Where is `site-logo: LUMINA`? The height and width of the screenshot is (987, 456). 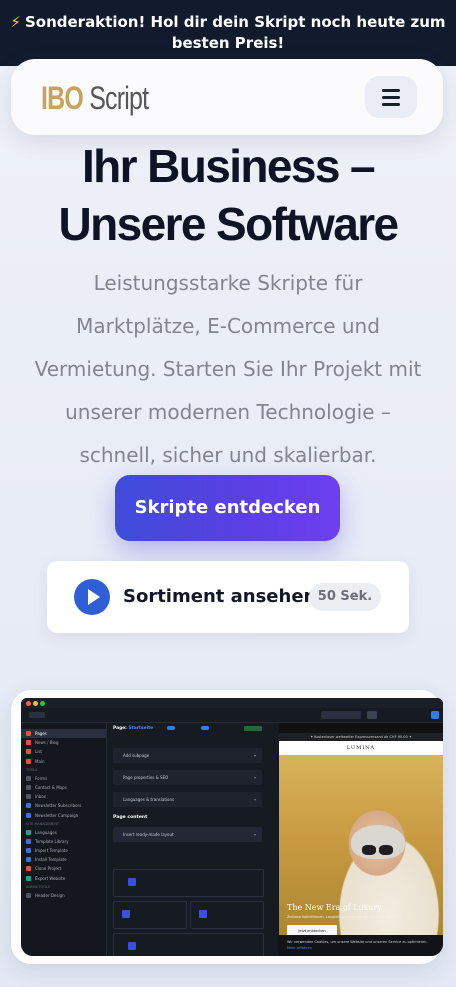 site-logo: LUMINA is located at coordinates (361, 748).